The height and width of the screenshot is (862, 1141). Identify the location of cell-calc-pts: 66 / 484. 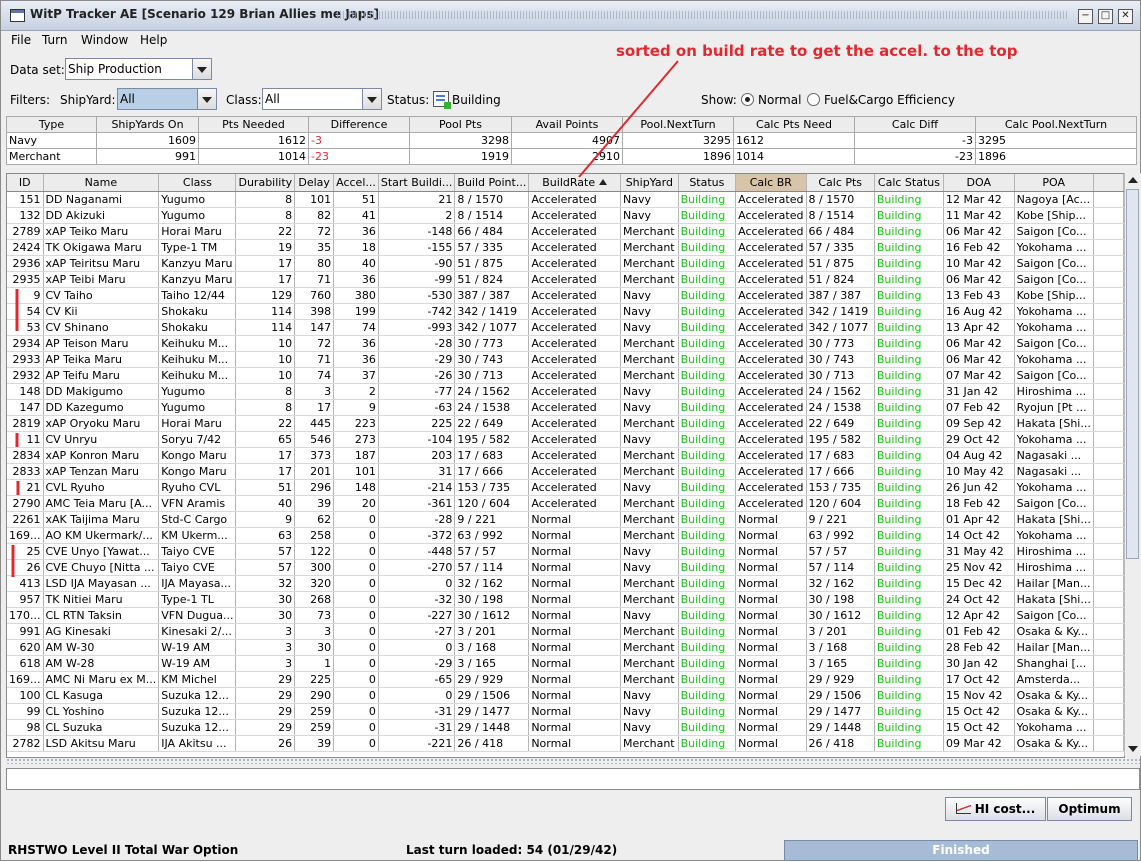
(840, 231).